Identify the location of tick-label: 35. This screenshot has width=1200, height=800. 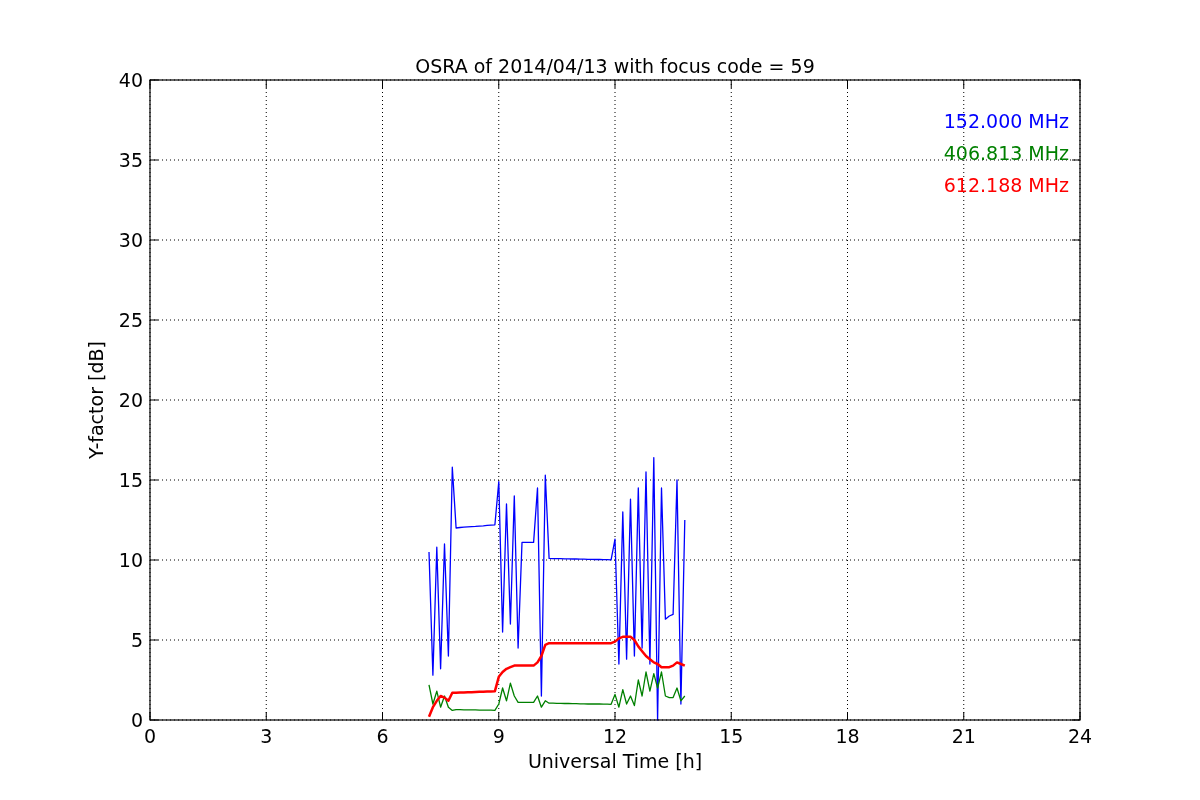
(130, 160).